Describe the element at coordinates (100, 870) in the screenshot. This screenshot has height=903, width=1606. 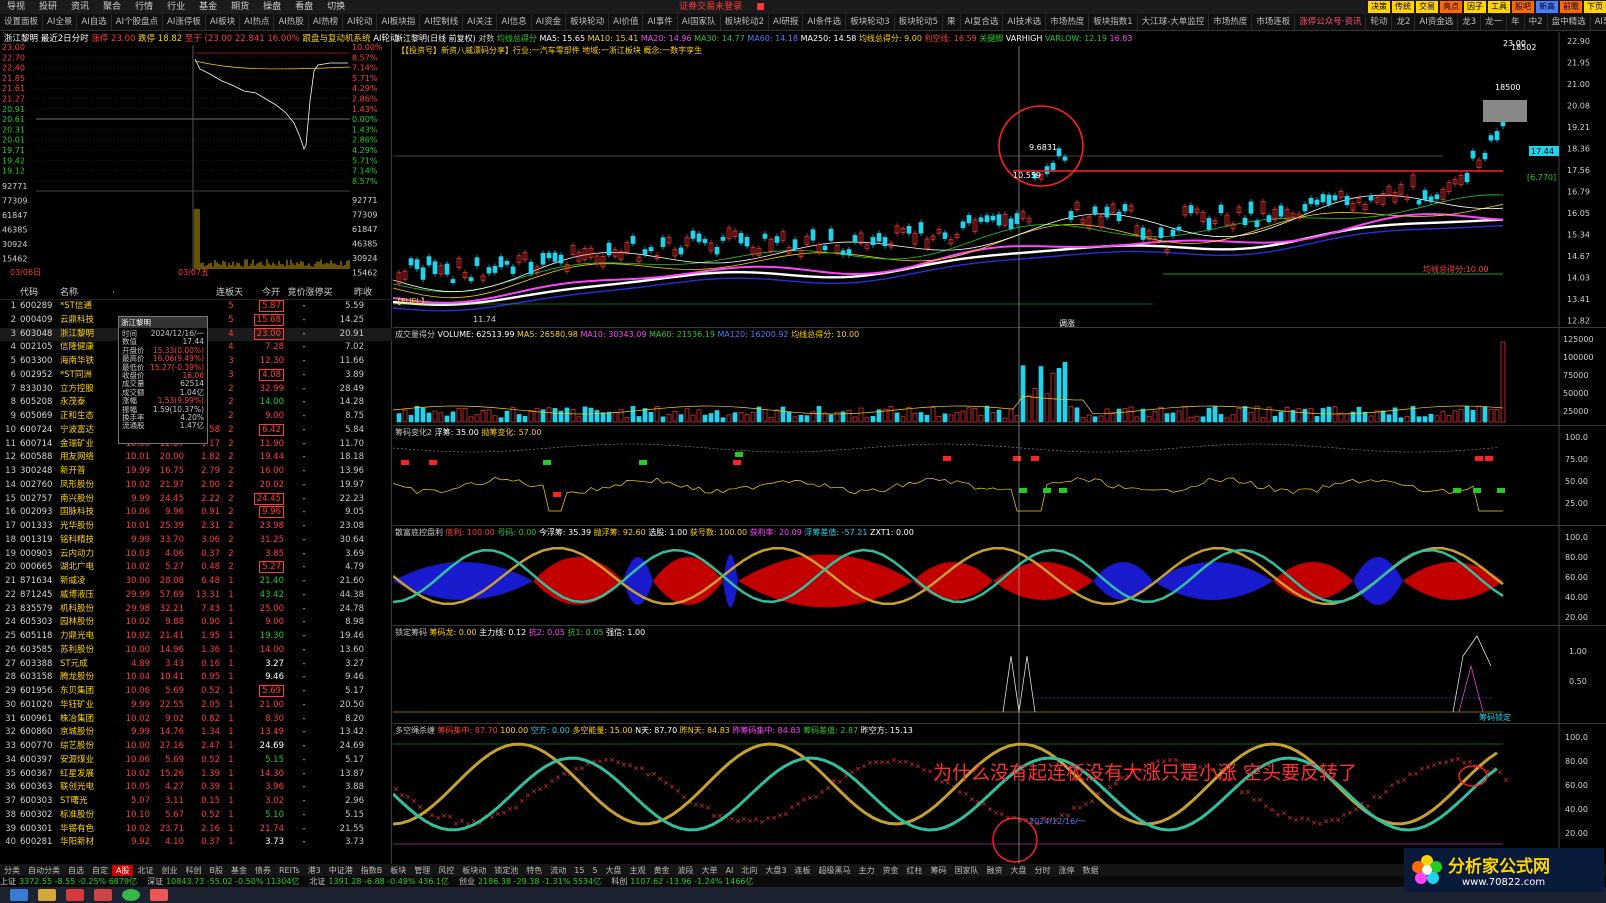
I see `bottom-tab-3: 自定` at that location.